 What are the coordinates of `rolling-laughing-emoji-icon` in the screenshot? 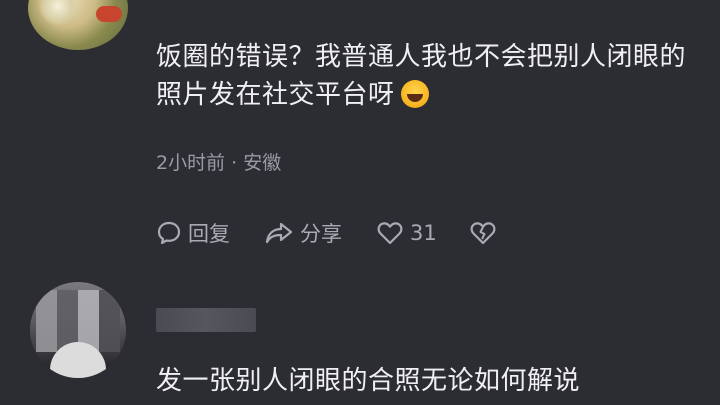 It's located at (414, 94).